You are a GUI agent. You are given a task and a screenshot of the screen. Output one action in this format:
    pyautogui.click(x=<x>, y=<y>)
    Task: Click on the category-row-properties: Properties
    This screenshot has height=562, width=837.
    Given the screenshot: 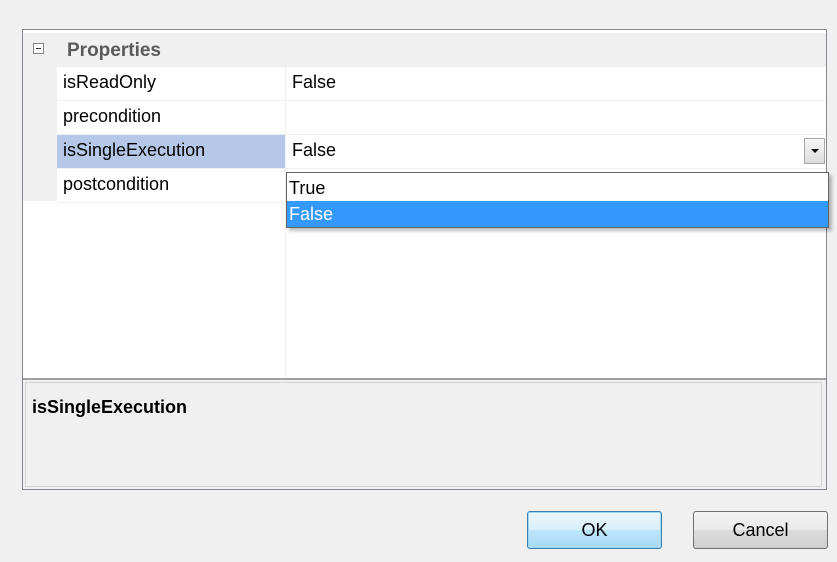 What is the action you would take?
    pyautogui.click(x=424, y=50)
    